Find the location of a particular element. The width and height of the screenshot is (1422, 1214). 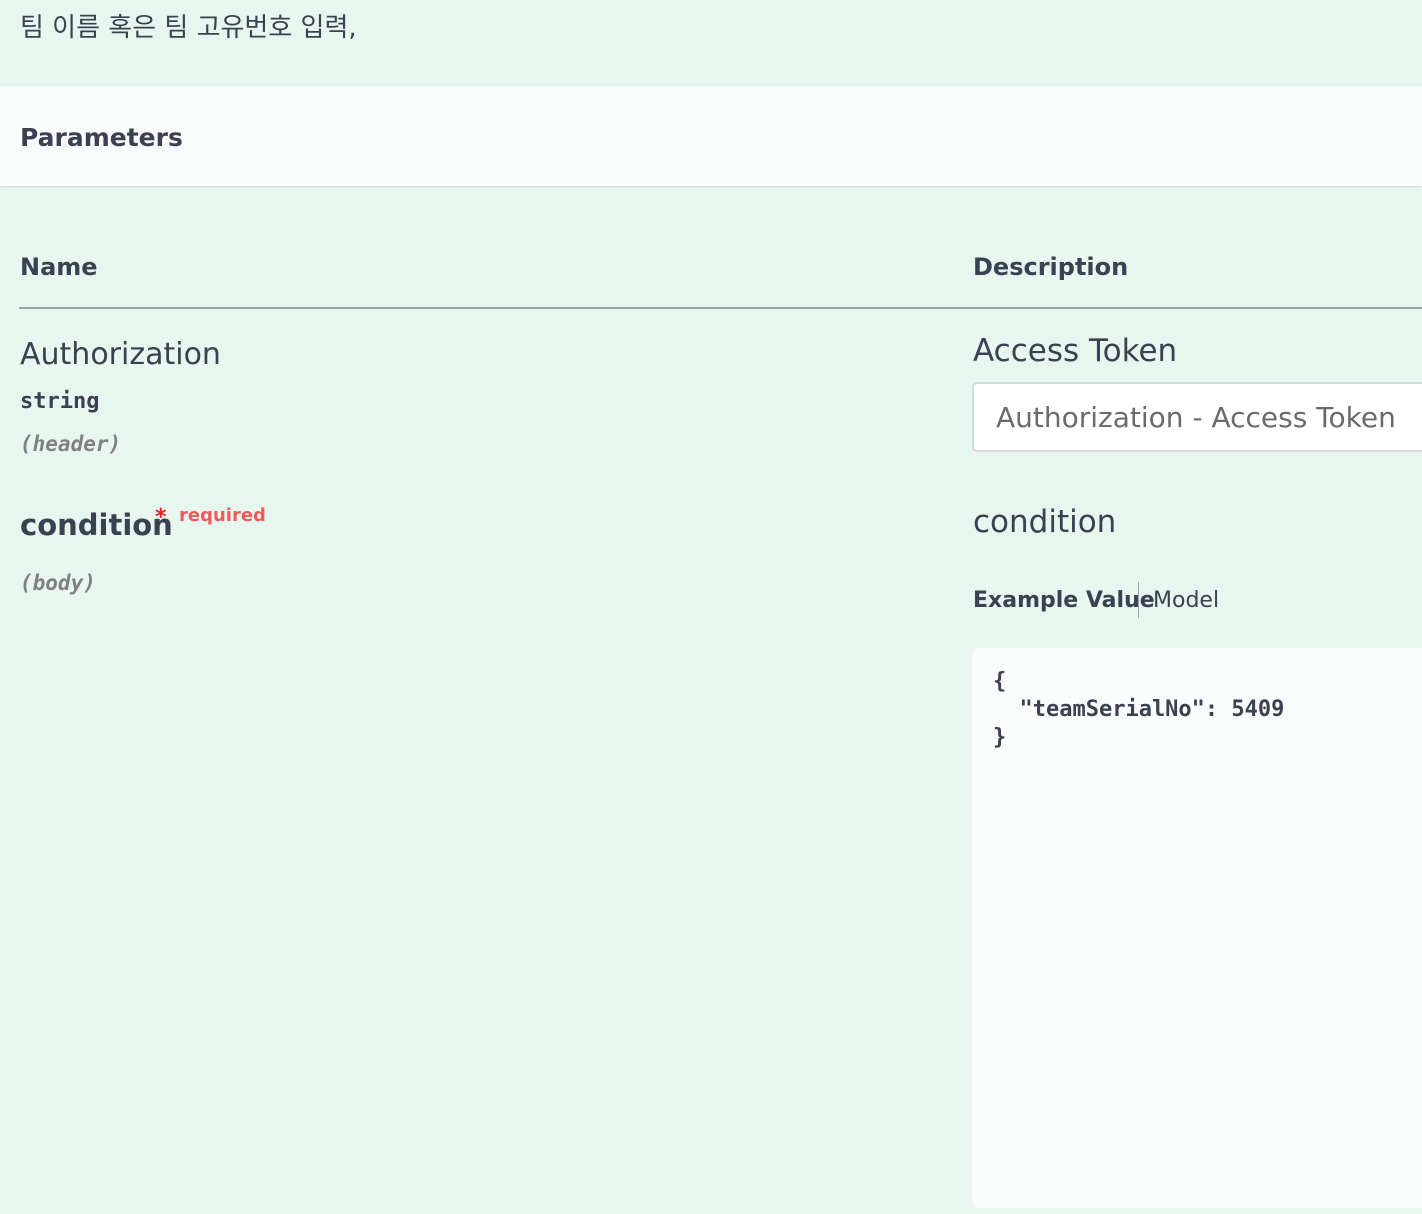

operation-summary: 팀 이름 혹은 팀 고유번호 입력, is located at coordinates (711, 43).